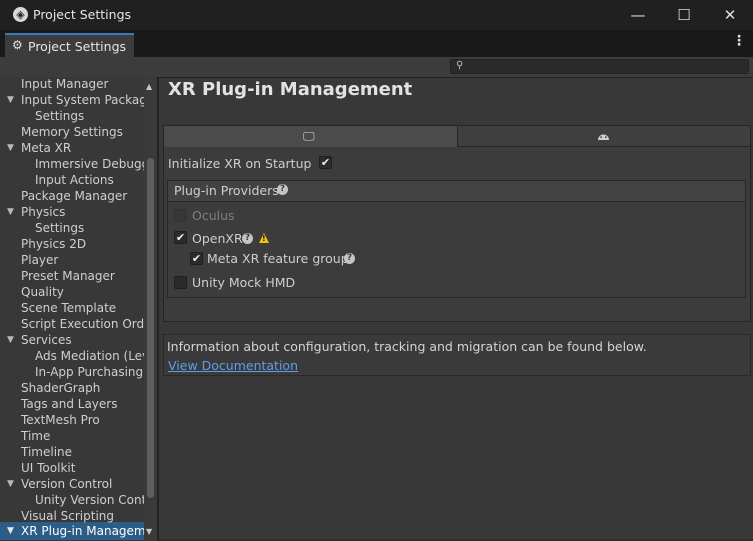 This screenshot has height=541, width=753. Describe the element at coordinates (59, 228) in the screenshot. I see `sidebar-item-physics-settings: Settings` at that location.